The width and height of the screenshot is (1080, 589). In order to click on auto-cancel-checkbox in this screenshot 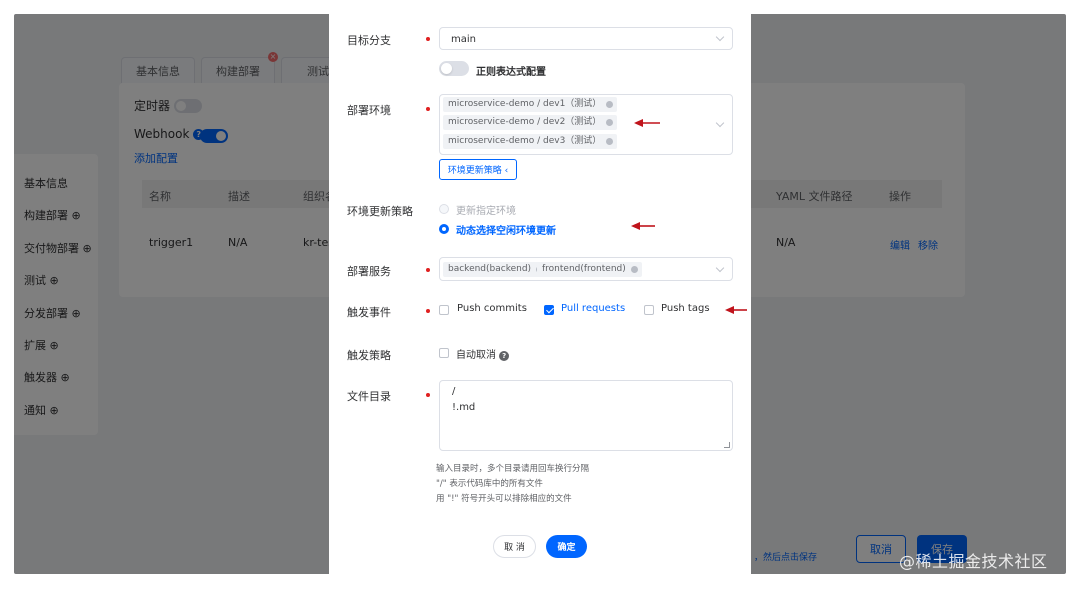, I will do `click(444, 353)`.